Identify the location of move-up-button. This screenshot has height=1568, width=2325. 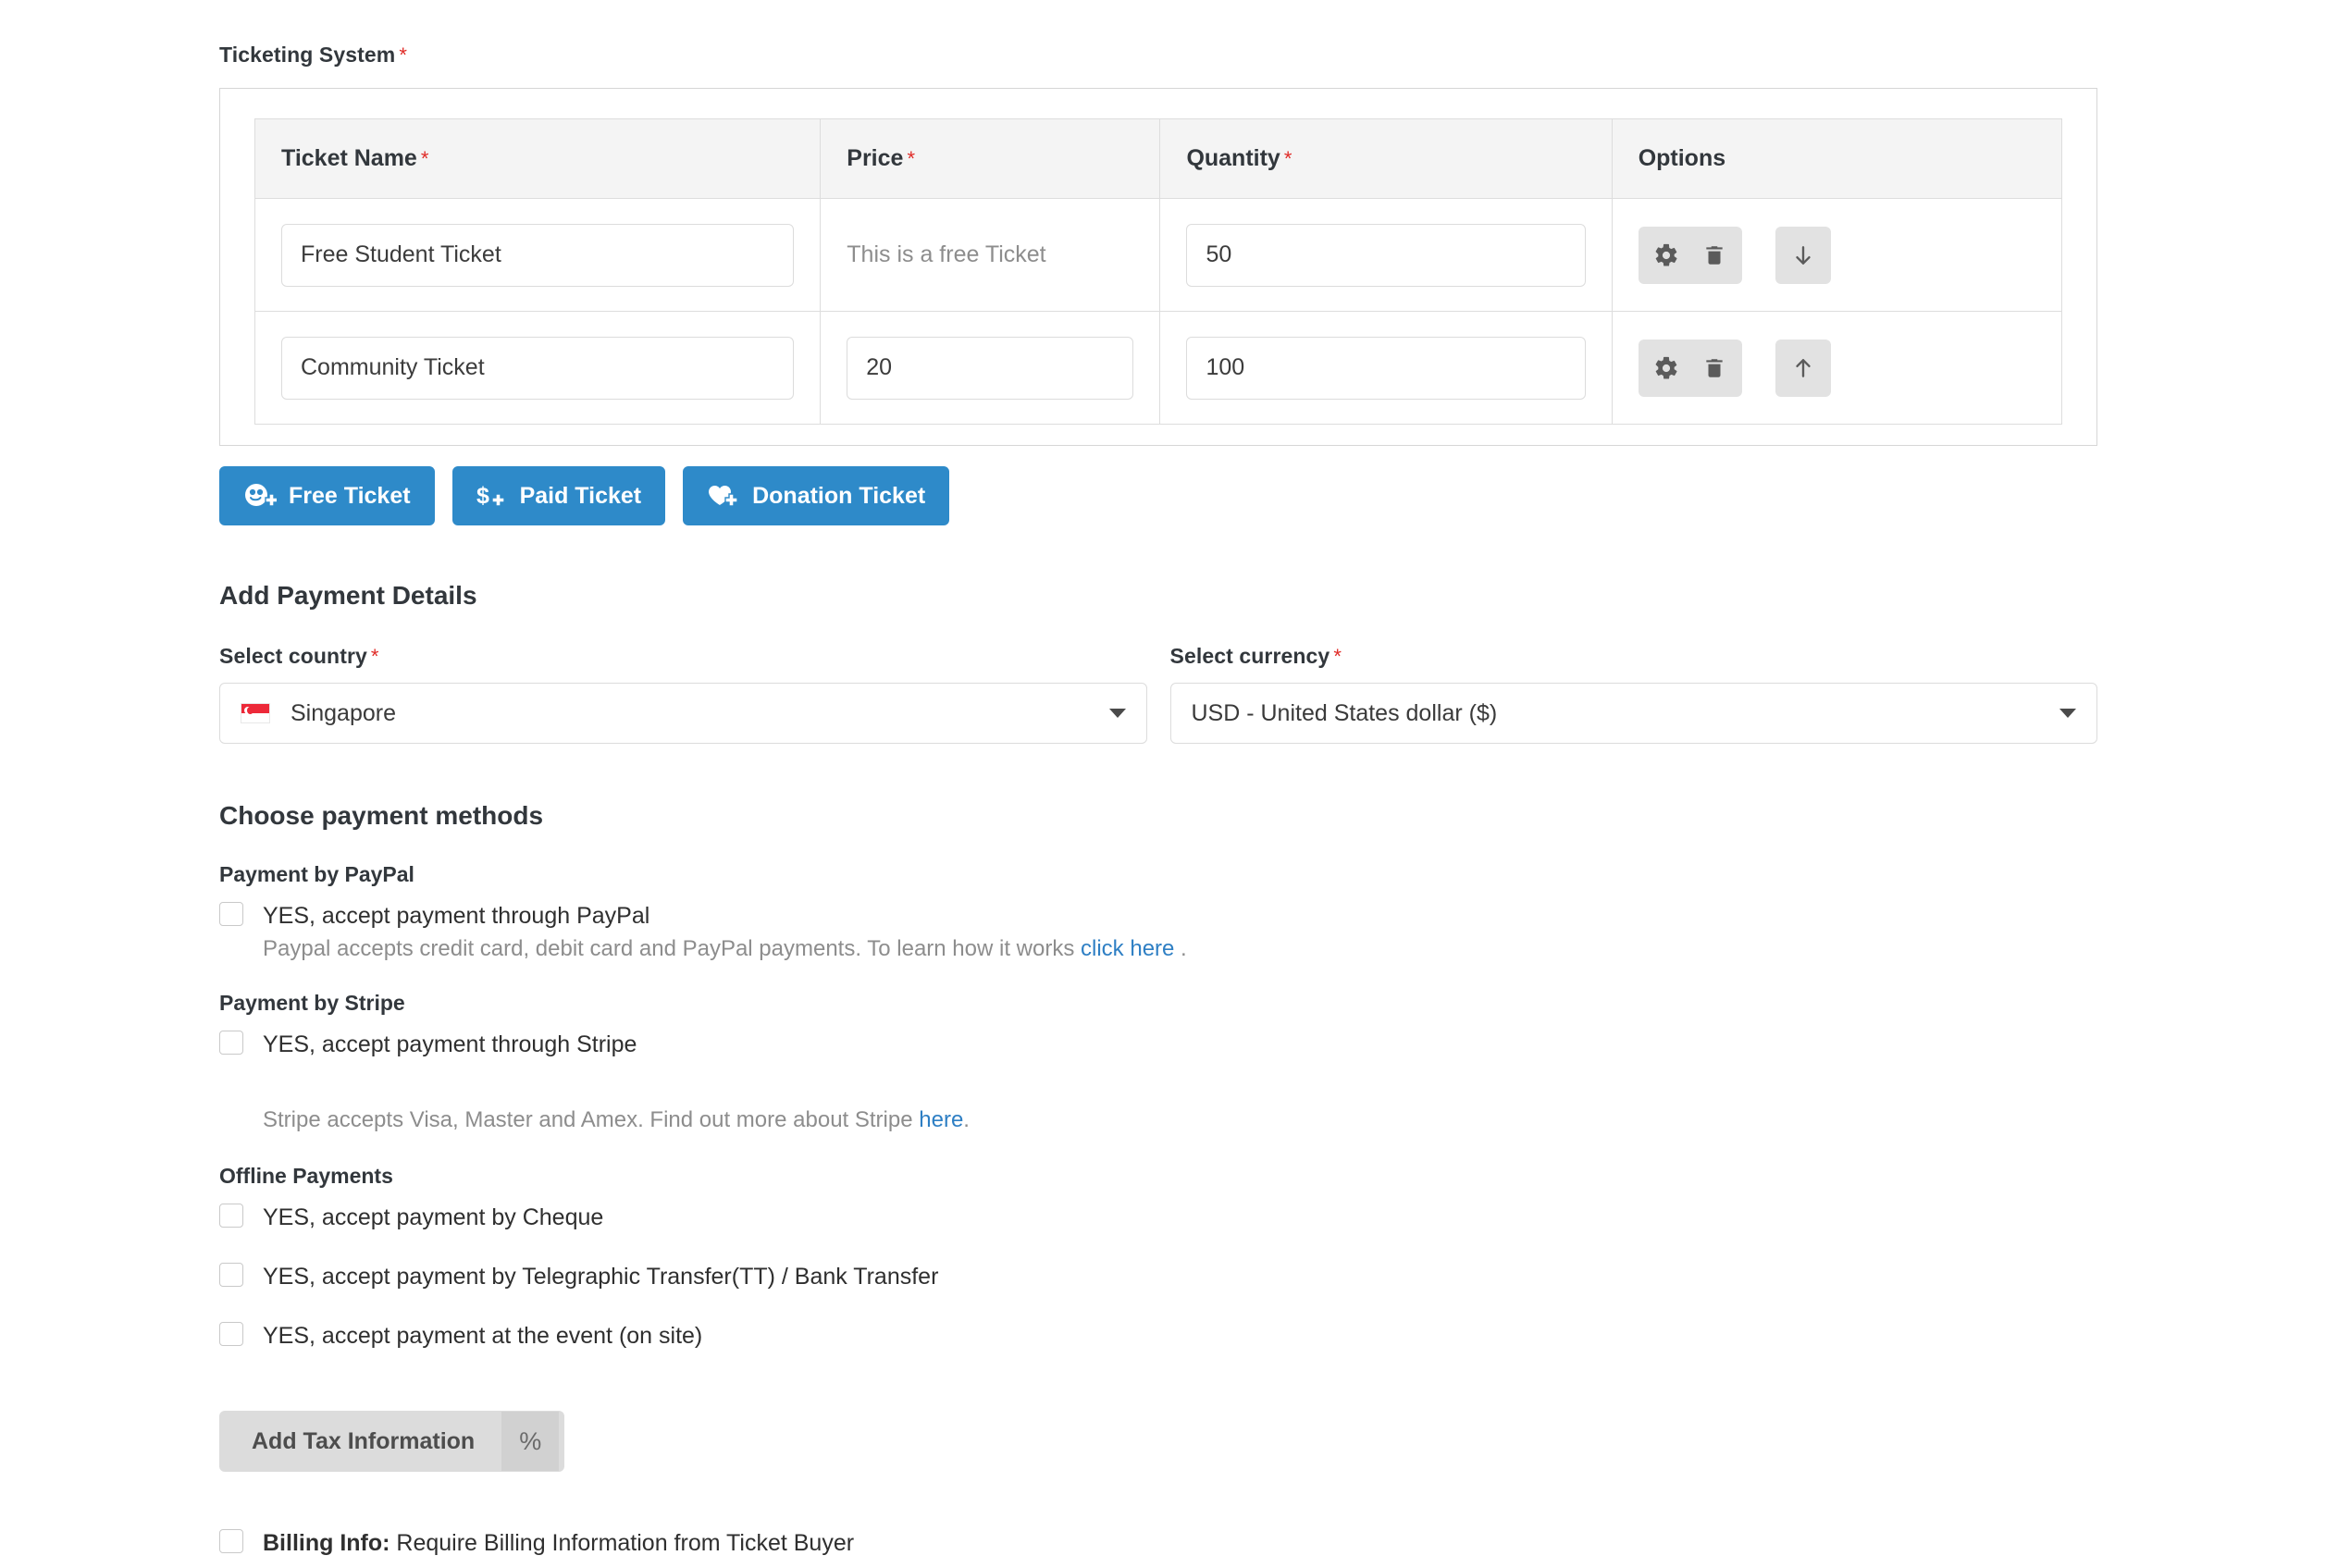
(1803, 368).